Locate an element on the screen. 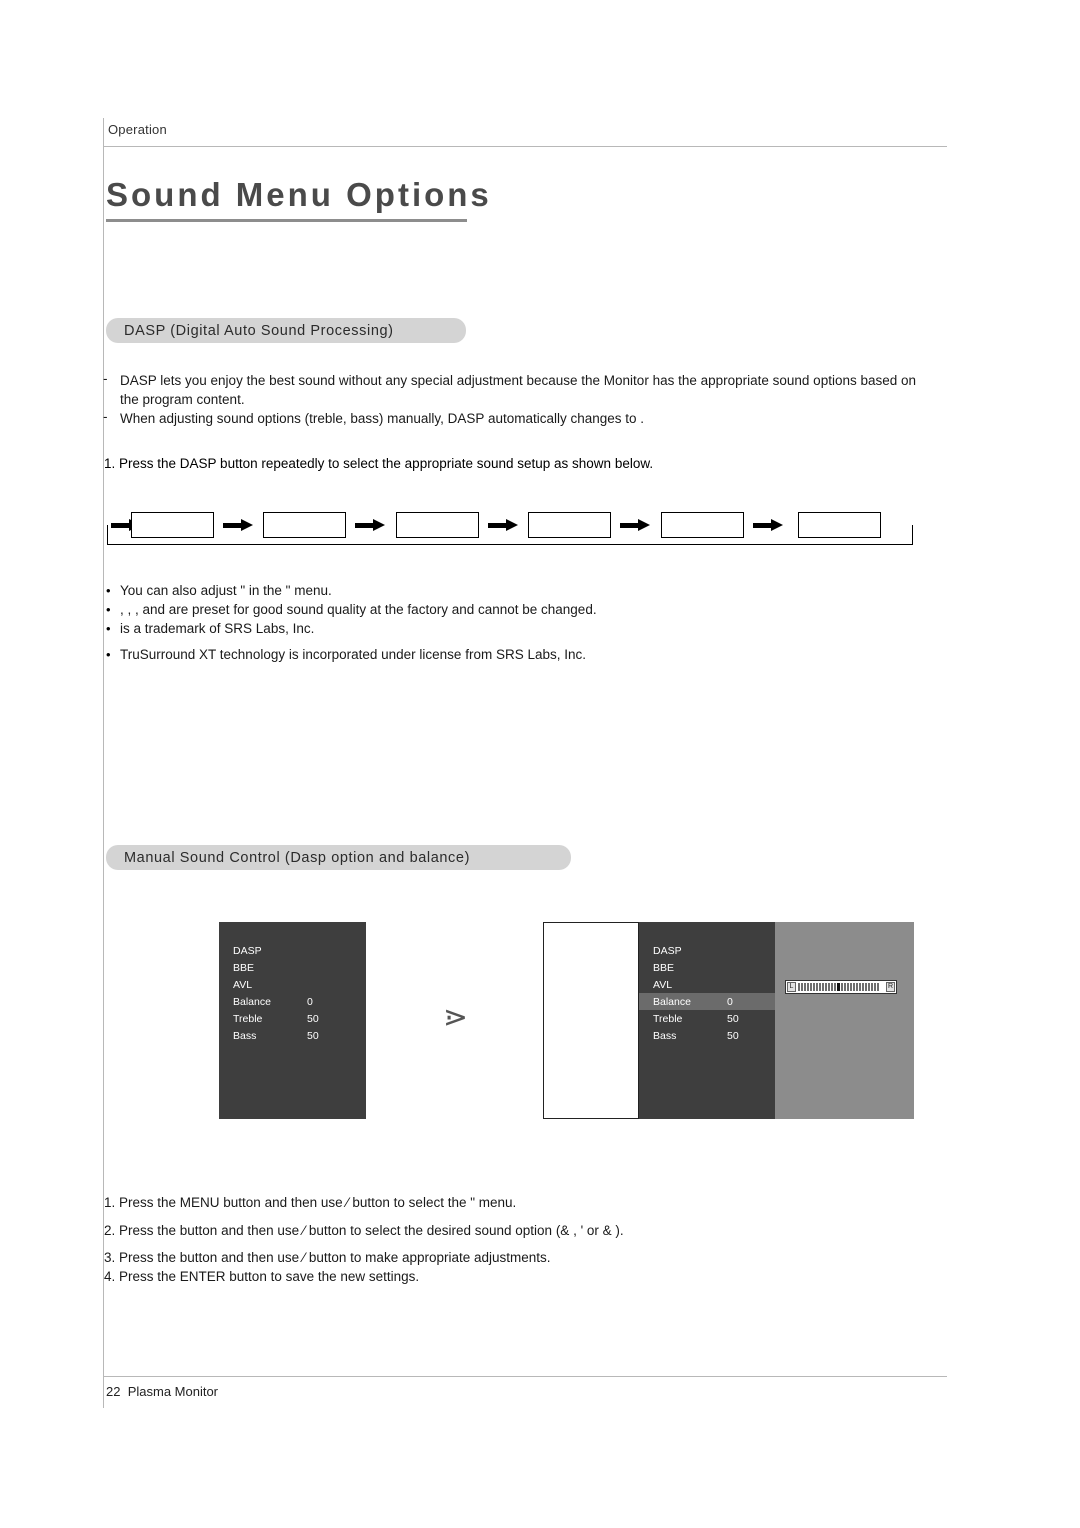 This screenshot has height=1528, width=1080. osd-right-row-balance-selected: Balance 0 is located at coordinates (707, 1001).